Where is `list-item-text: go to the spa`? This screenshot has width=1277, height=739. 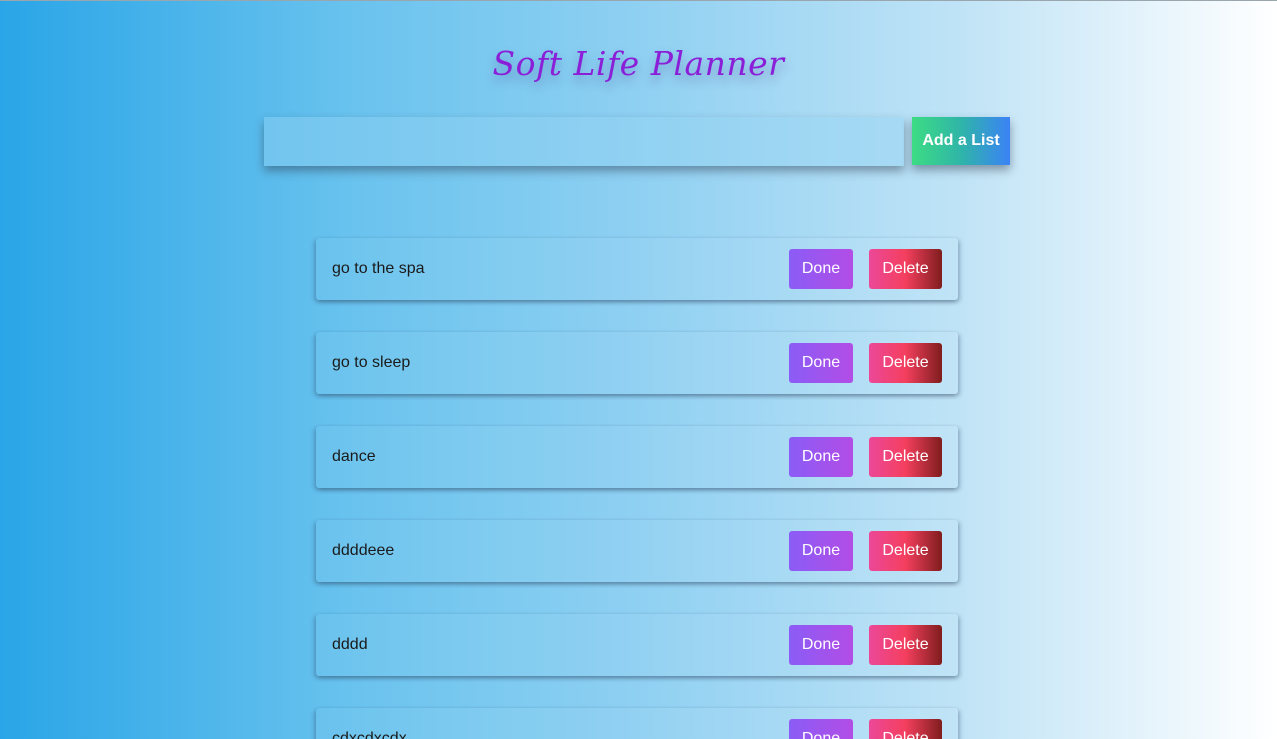 list-item-text: go to the spa is located at coordinates (378, 268).